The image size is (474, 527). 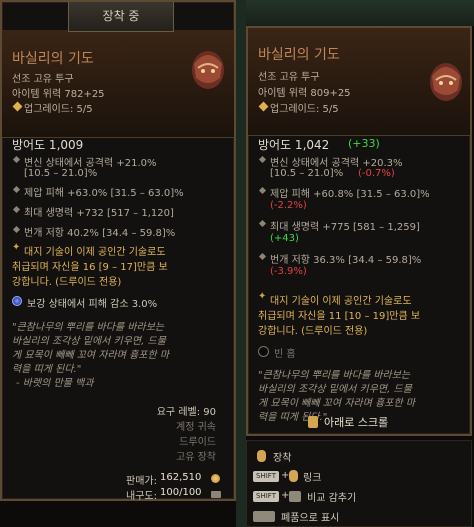 What do you see at coordinates (99, 213) in the screenshot?
I see `affix-3: 최대 생명력 +732 [517 – 1,120]` at bounding box center [99, 213].